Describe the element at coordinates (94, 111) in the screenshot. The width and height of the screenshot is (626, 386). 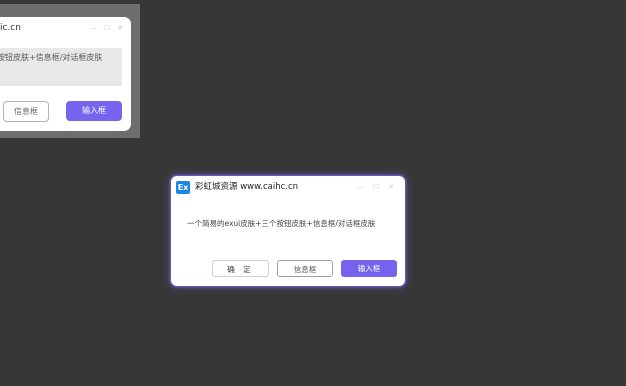
I see `background-input-button: 输入框` at that location.